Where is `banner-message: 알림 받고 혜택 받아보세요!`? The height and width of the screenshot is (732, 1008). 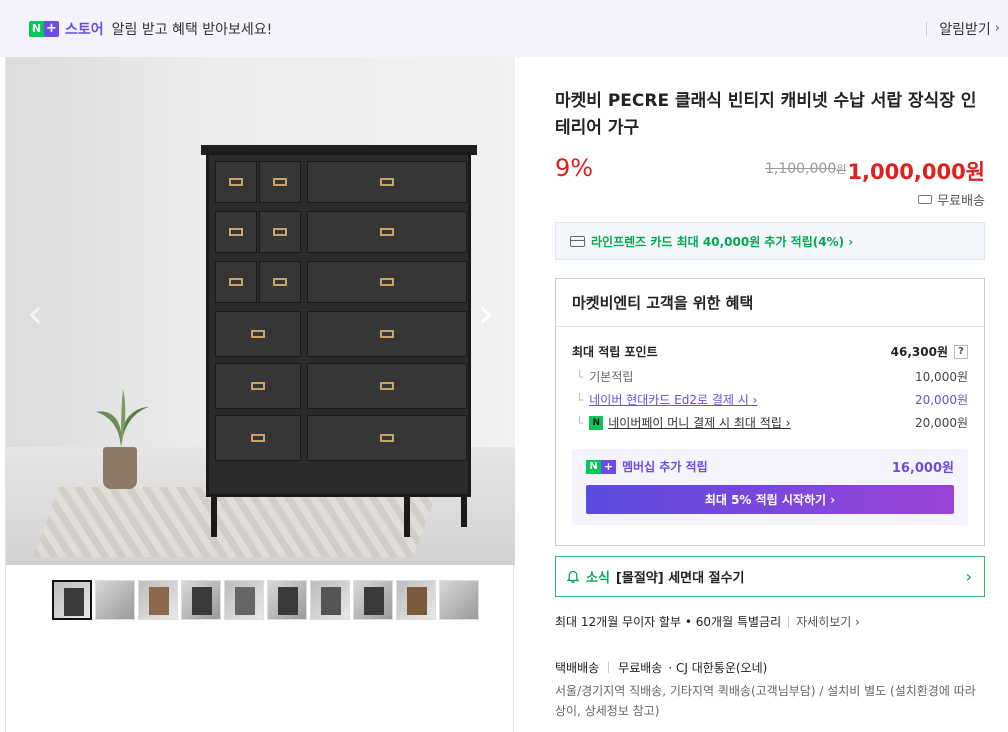 banner-message: 알림 받고 혜택 받아보세요! is located at coordinates (192, 29).